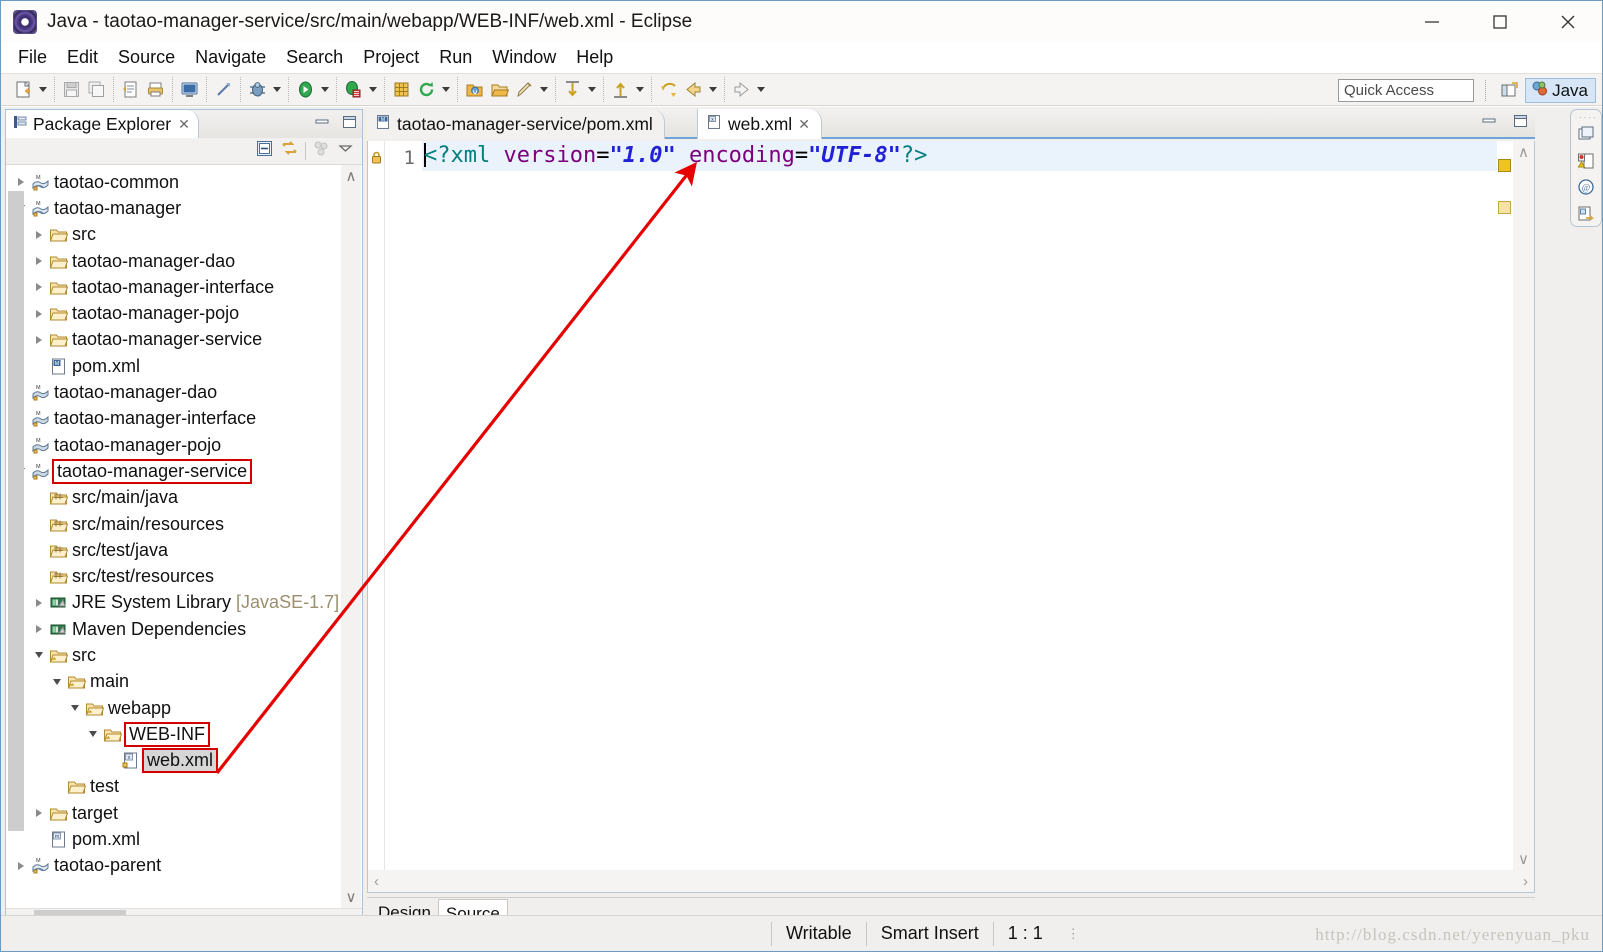 The image size is (1603, 952). Describe the element at coordinates (173, 761) in the screenshot. I see `tree-node: x web.xml` at that location.